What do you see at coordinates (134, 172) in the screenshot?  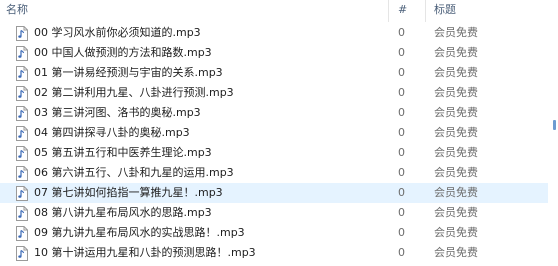 I see `file-name: 06 第六讲五行、八卦和九星的运用.mp3` at bounding box center [134, 172].